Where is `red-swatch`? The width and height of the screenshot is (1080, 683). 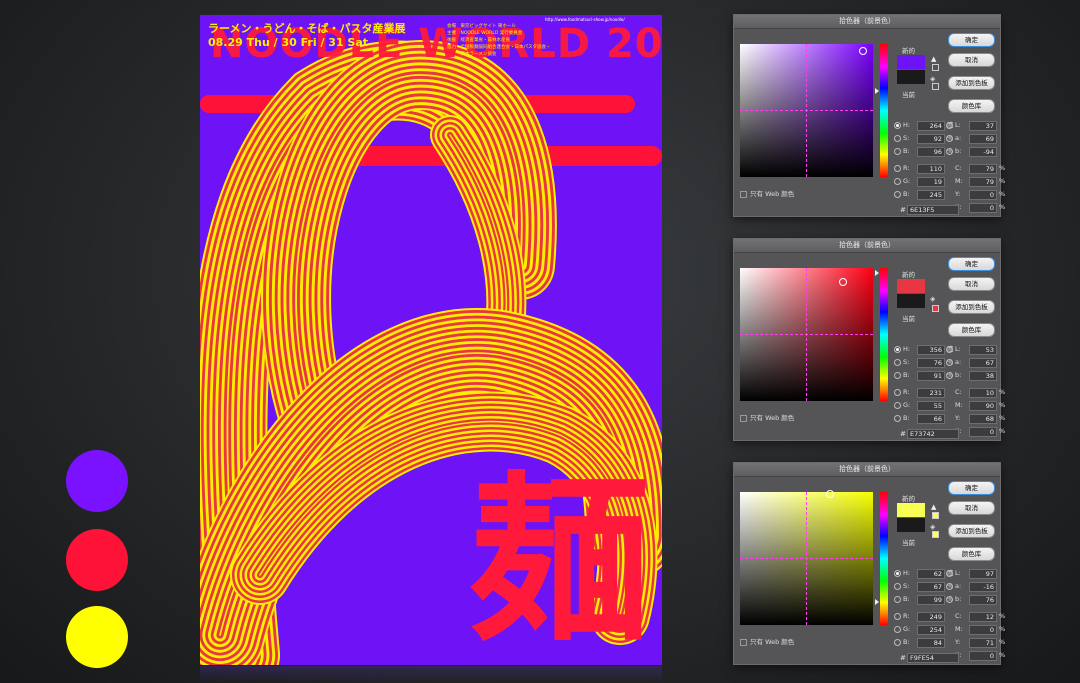
red-swatch is located at coordinates (97, 560).